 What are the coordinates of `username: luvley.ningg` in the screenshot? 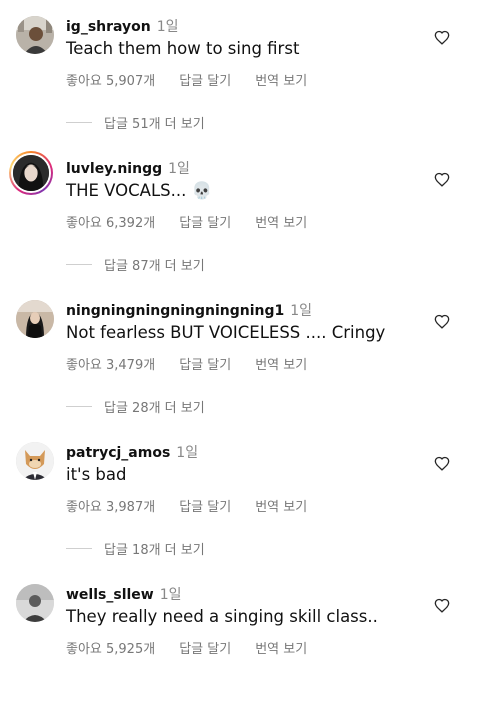 It's located at (114, 169).